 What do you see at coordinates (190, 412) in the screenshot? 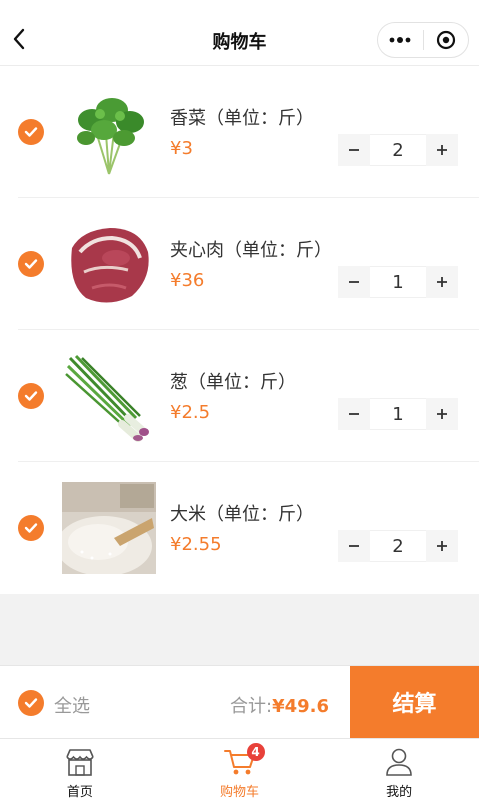
I see `item-price: ¥2.5` at bounding box center [190, 412].